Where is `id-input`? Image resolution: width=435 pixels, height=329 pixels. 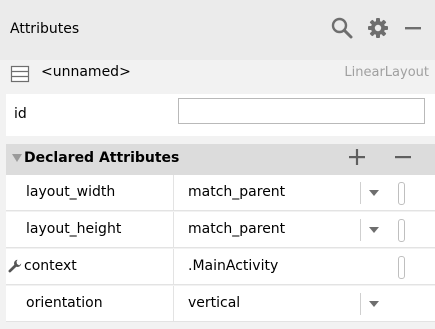
id-input is located at coordinates (301, 111).